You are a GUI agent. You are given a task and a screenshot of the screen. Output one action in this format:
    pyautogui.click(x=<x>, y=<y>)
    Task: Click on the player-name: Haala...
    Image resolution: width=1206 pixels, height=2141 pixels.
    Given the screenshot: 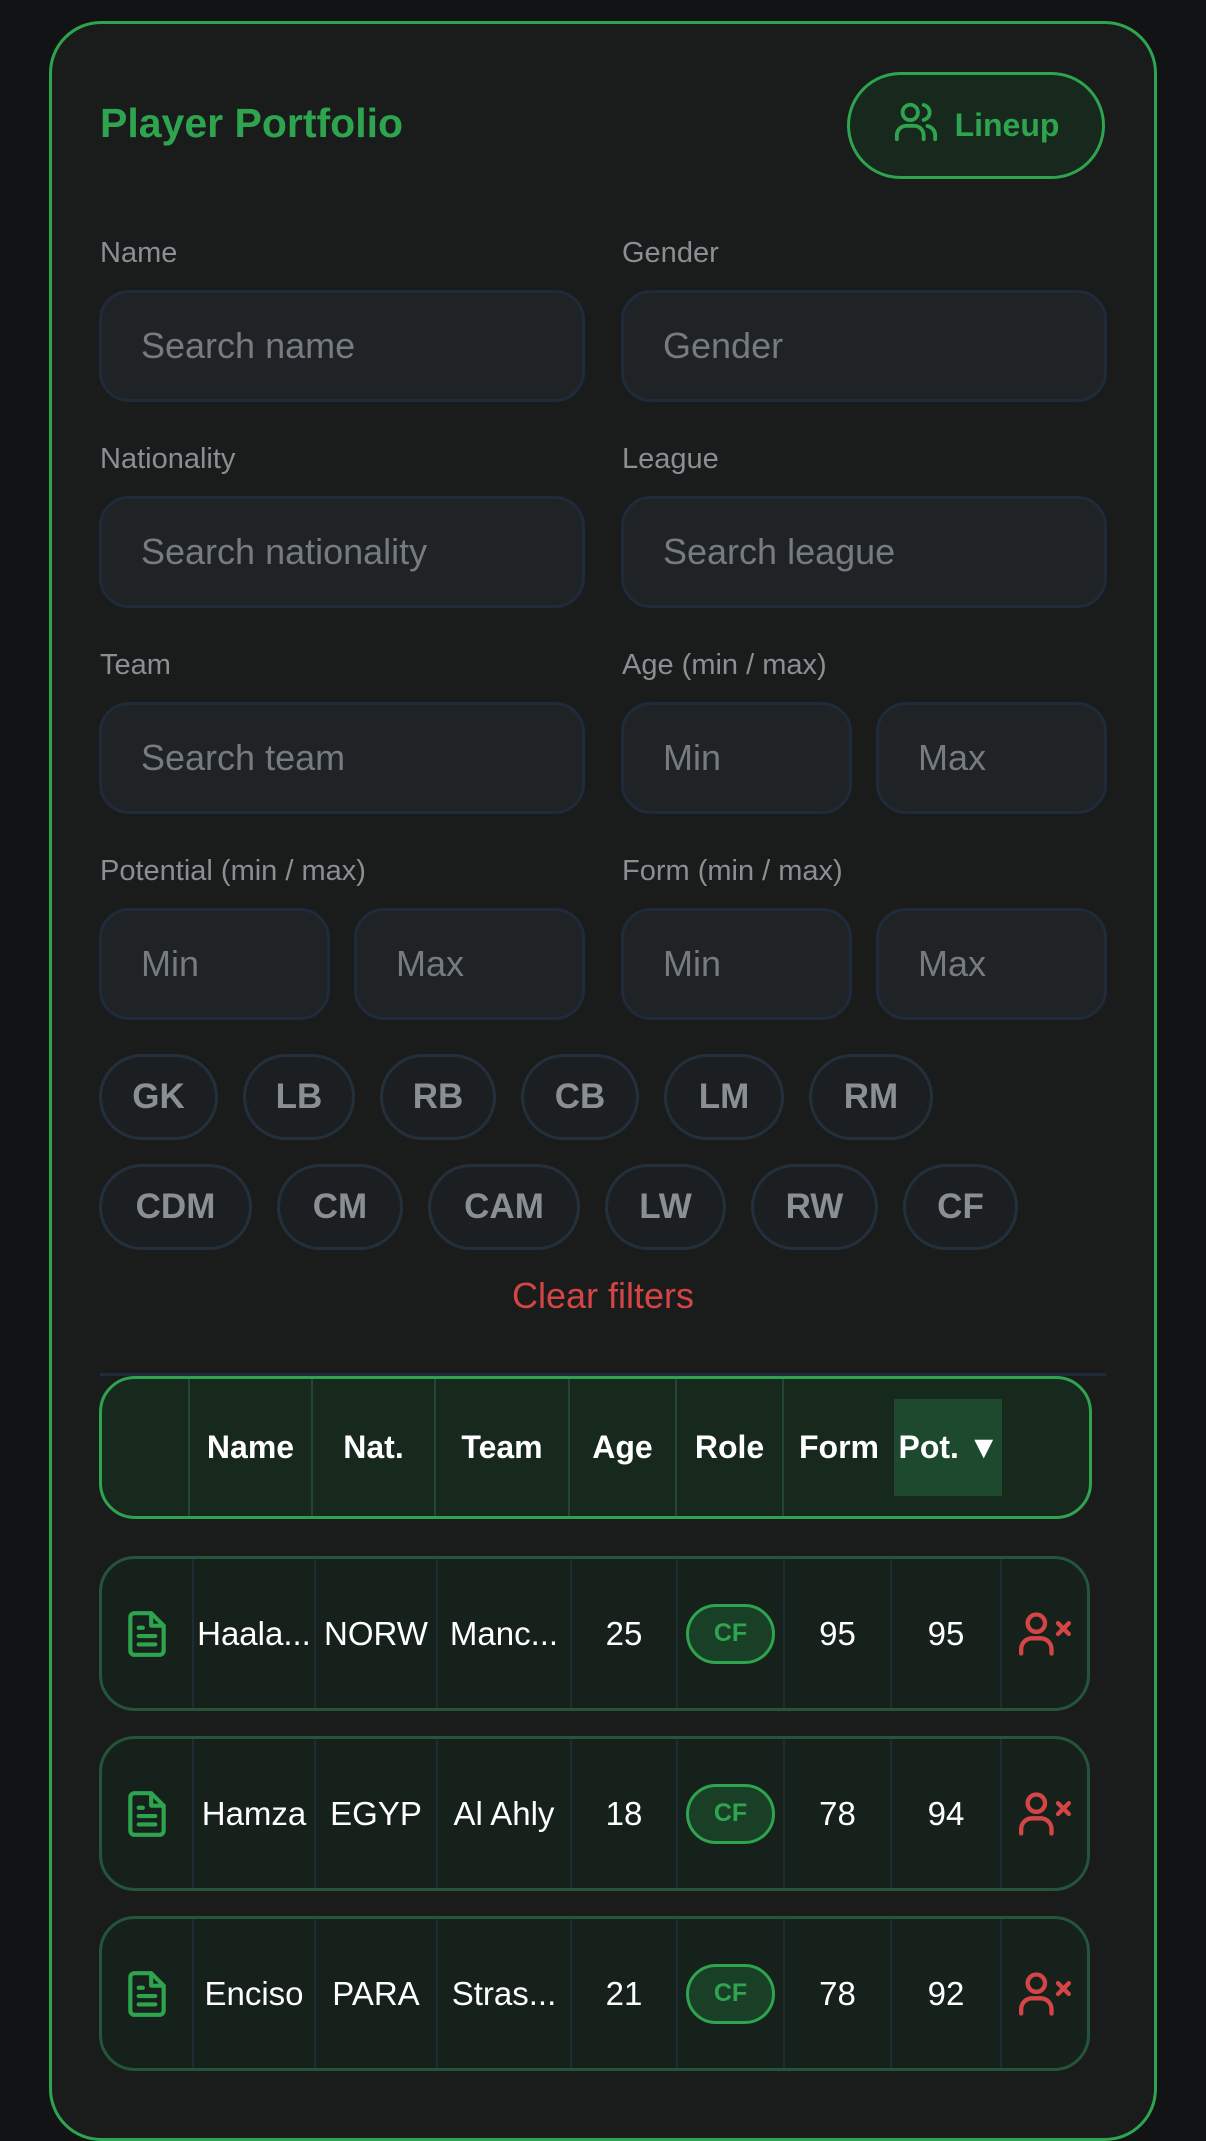 What is the action you would take?
    pyautogui.click(x=253, y=1633)
    